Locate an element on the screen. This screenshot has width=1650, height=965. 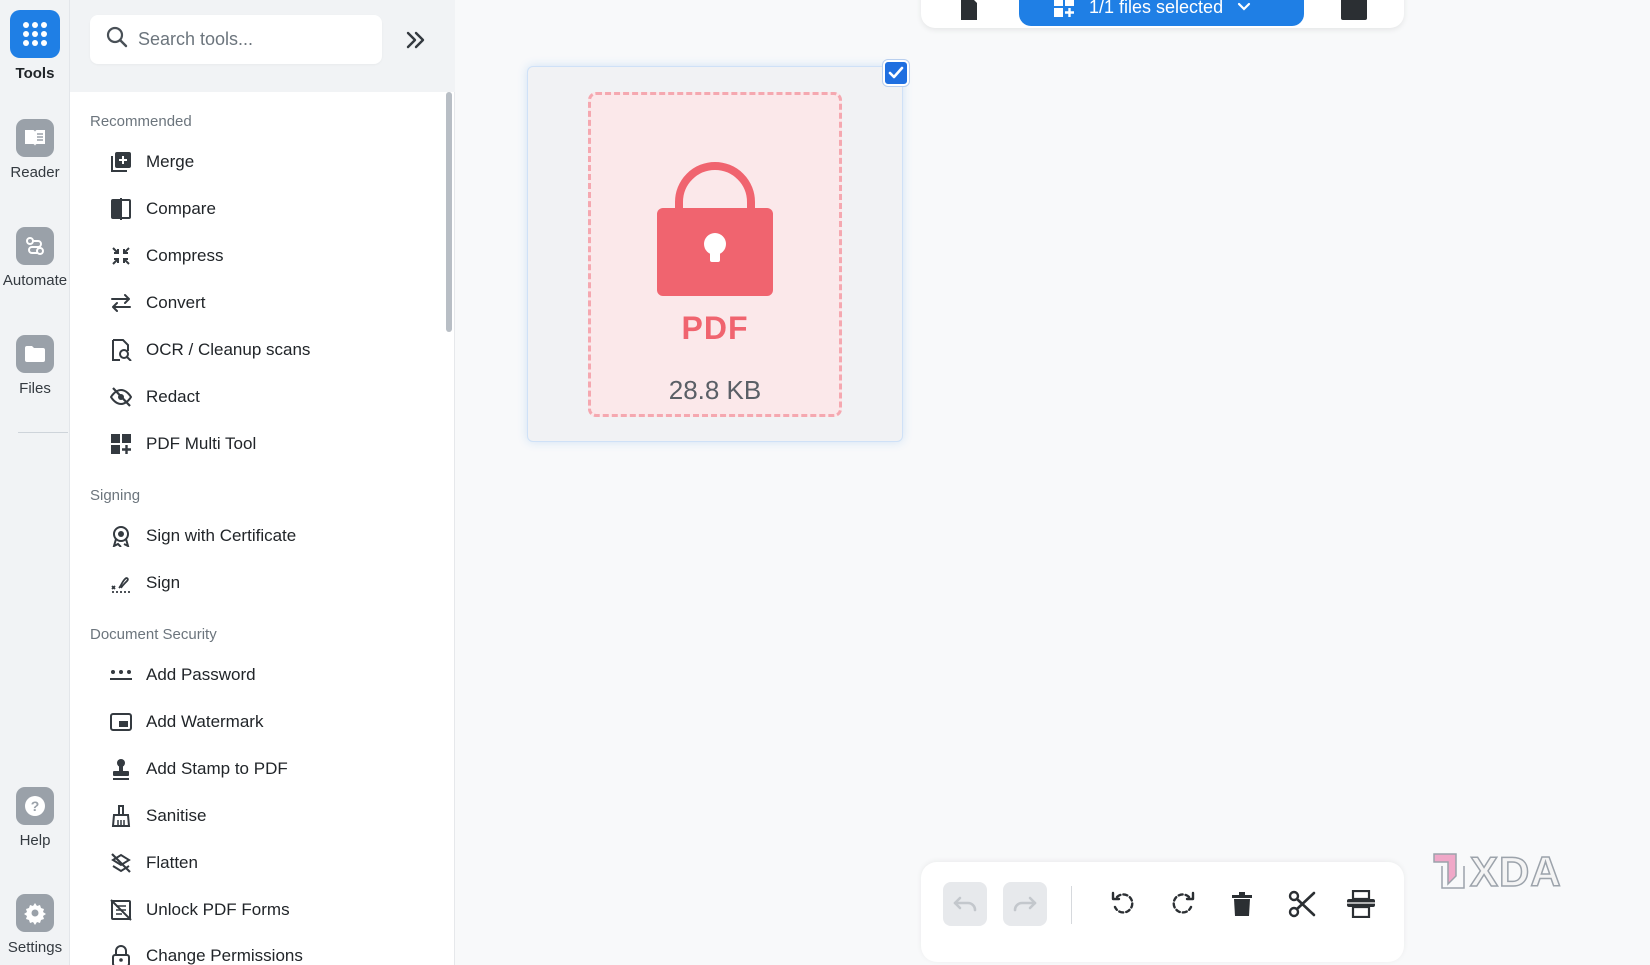
tool-compress: Compress is located at coordinates (268, 256).